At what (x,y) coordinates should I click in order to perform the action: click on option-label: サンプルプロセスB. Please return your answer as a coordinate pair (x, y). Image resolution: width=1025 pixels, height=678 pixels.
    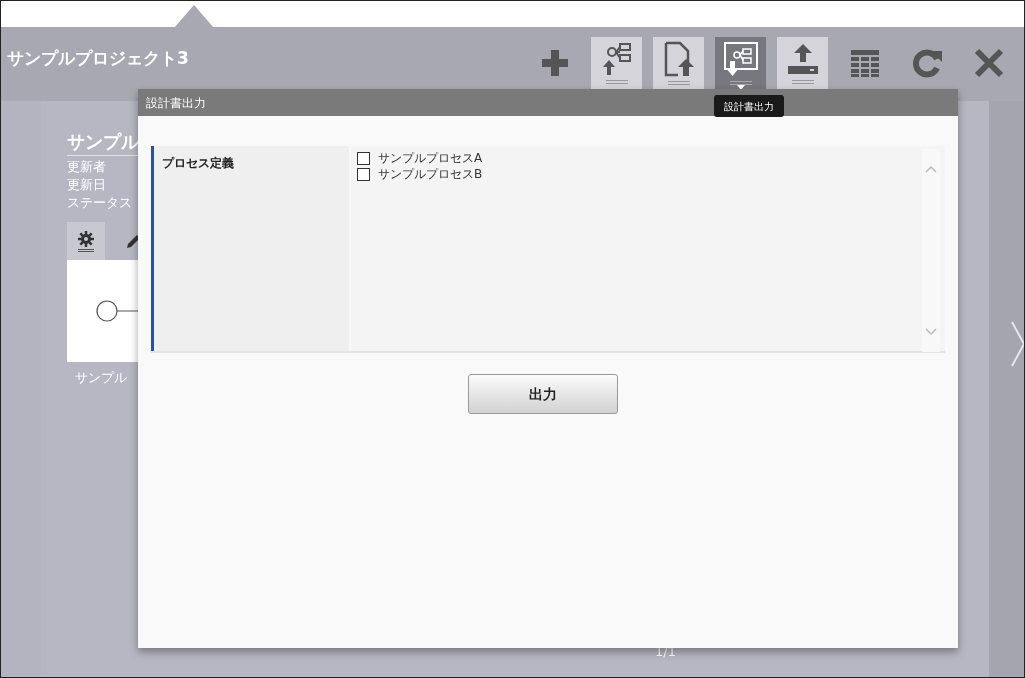
    Looking at the image, I should click on (430, 174).